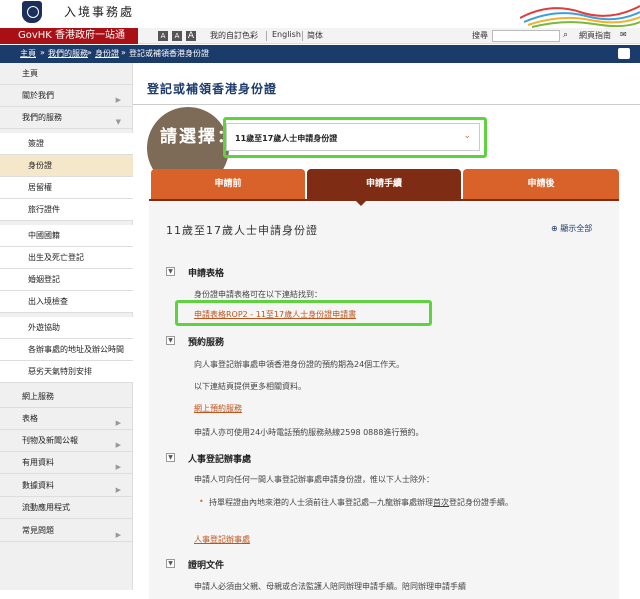 The height and width of the screenshot is (599, 640). What do you see at coordinates (361, 502) in the screenshot?
I see `office-bullet-text: 持單程證由內地來港的人士須前往人事登記處—九龍辦事處辦理首次登記身份證手續。` at bounding box center [361, 502].